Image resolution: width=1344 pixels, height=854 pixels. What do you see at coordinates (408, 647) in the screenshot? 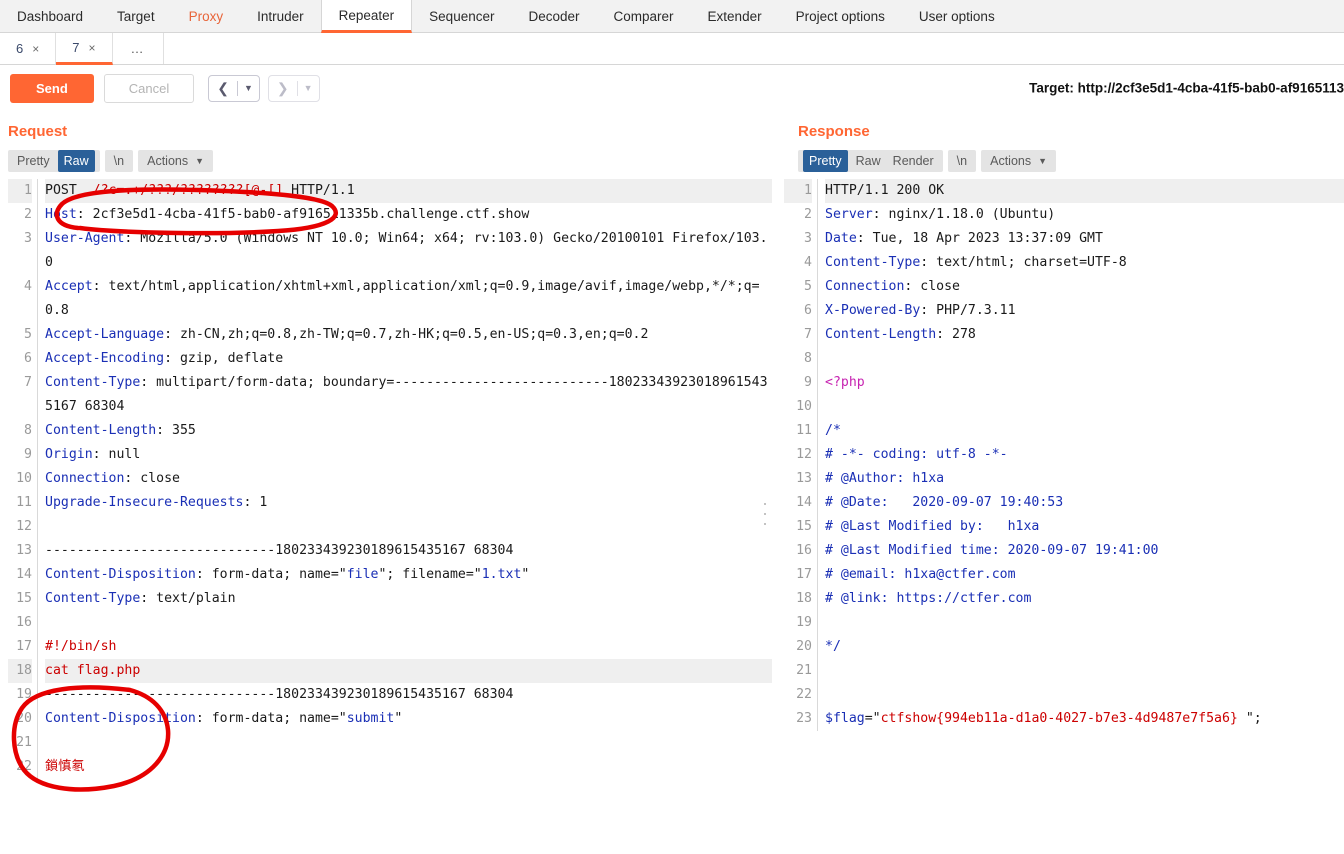
I see `request-line: #!/bin/sh` at bounding box center [408, 647].